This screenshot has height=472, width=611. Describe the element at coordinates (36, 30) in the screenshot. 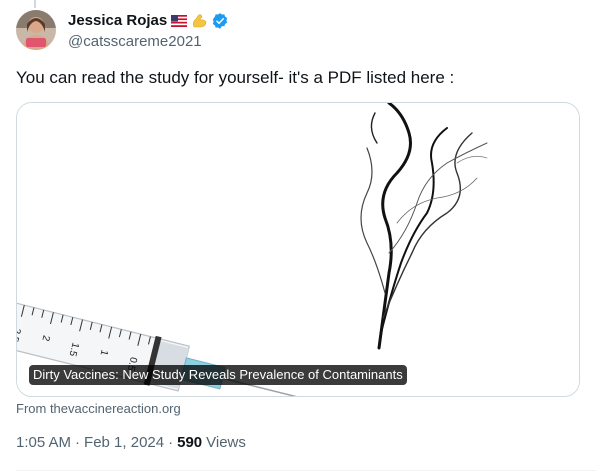

I see `avatar` at that location.